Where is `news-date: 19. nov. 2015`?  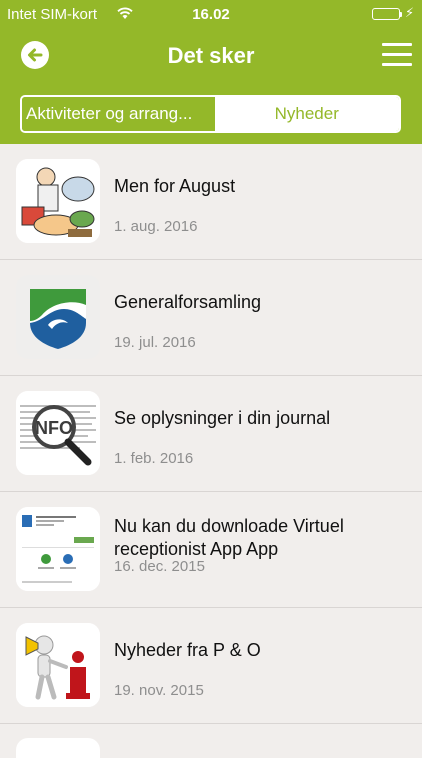
news-date: 19. nov. 2015 is located at coordinates (159, 690).